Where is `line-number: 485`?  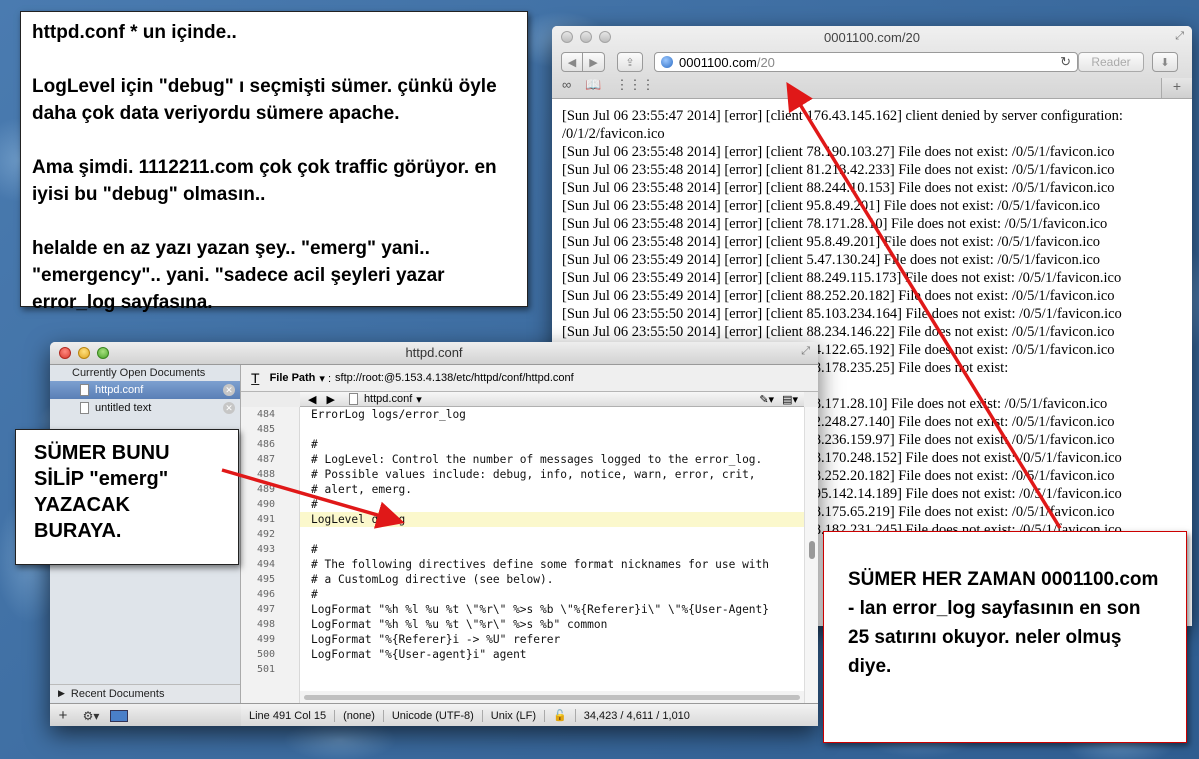
line-number: 485 is located at coordinates (265, 429).